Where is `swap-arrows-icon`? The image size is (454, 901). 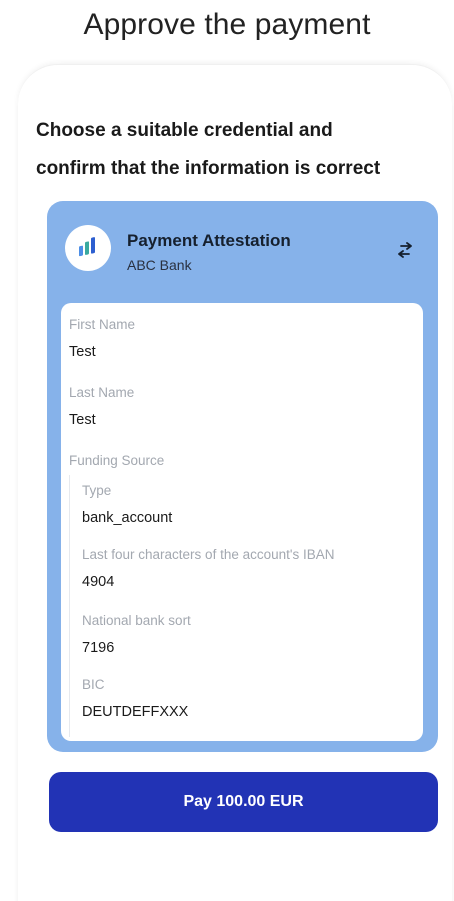 swap-arrows-icon is located at coordinates (405, 250).